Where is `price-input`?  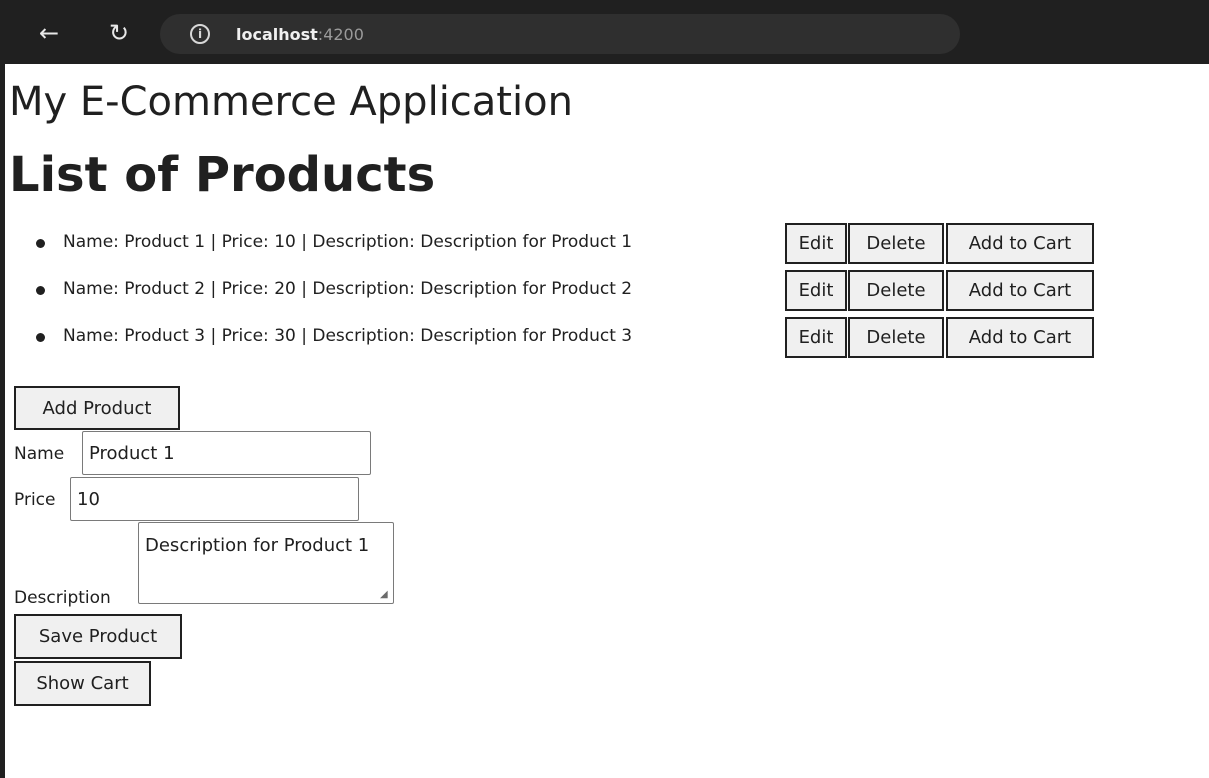
price-input is located at coordinates (214, 499).